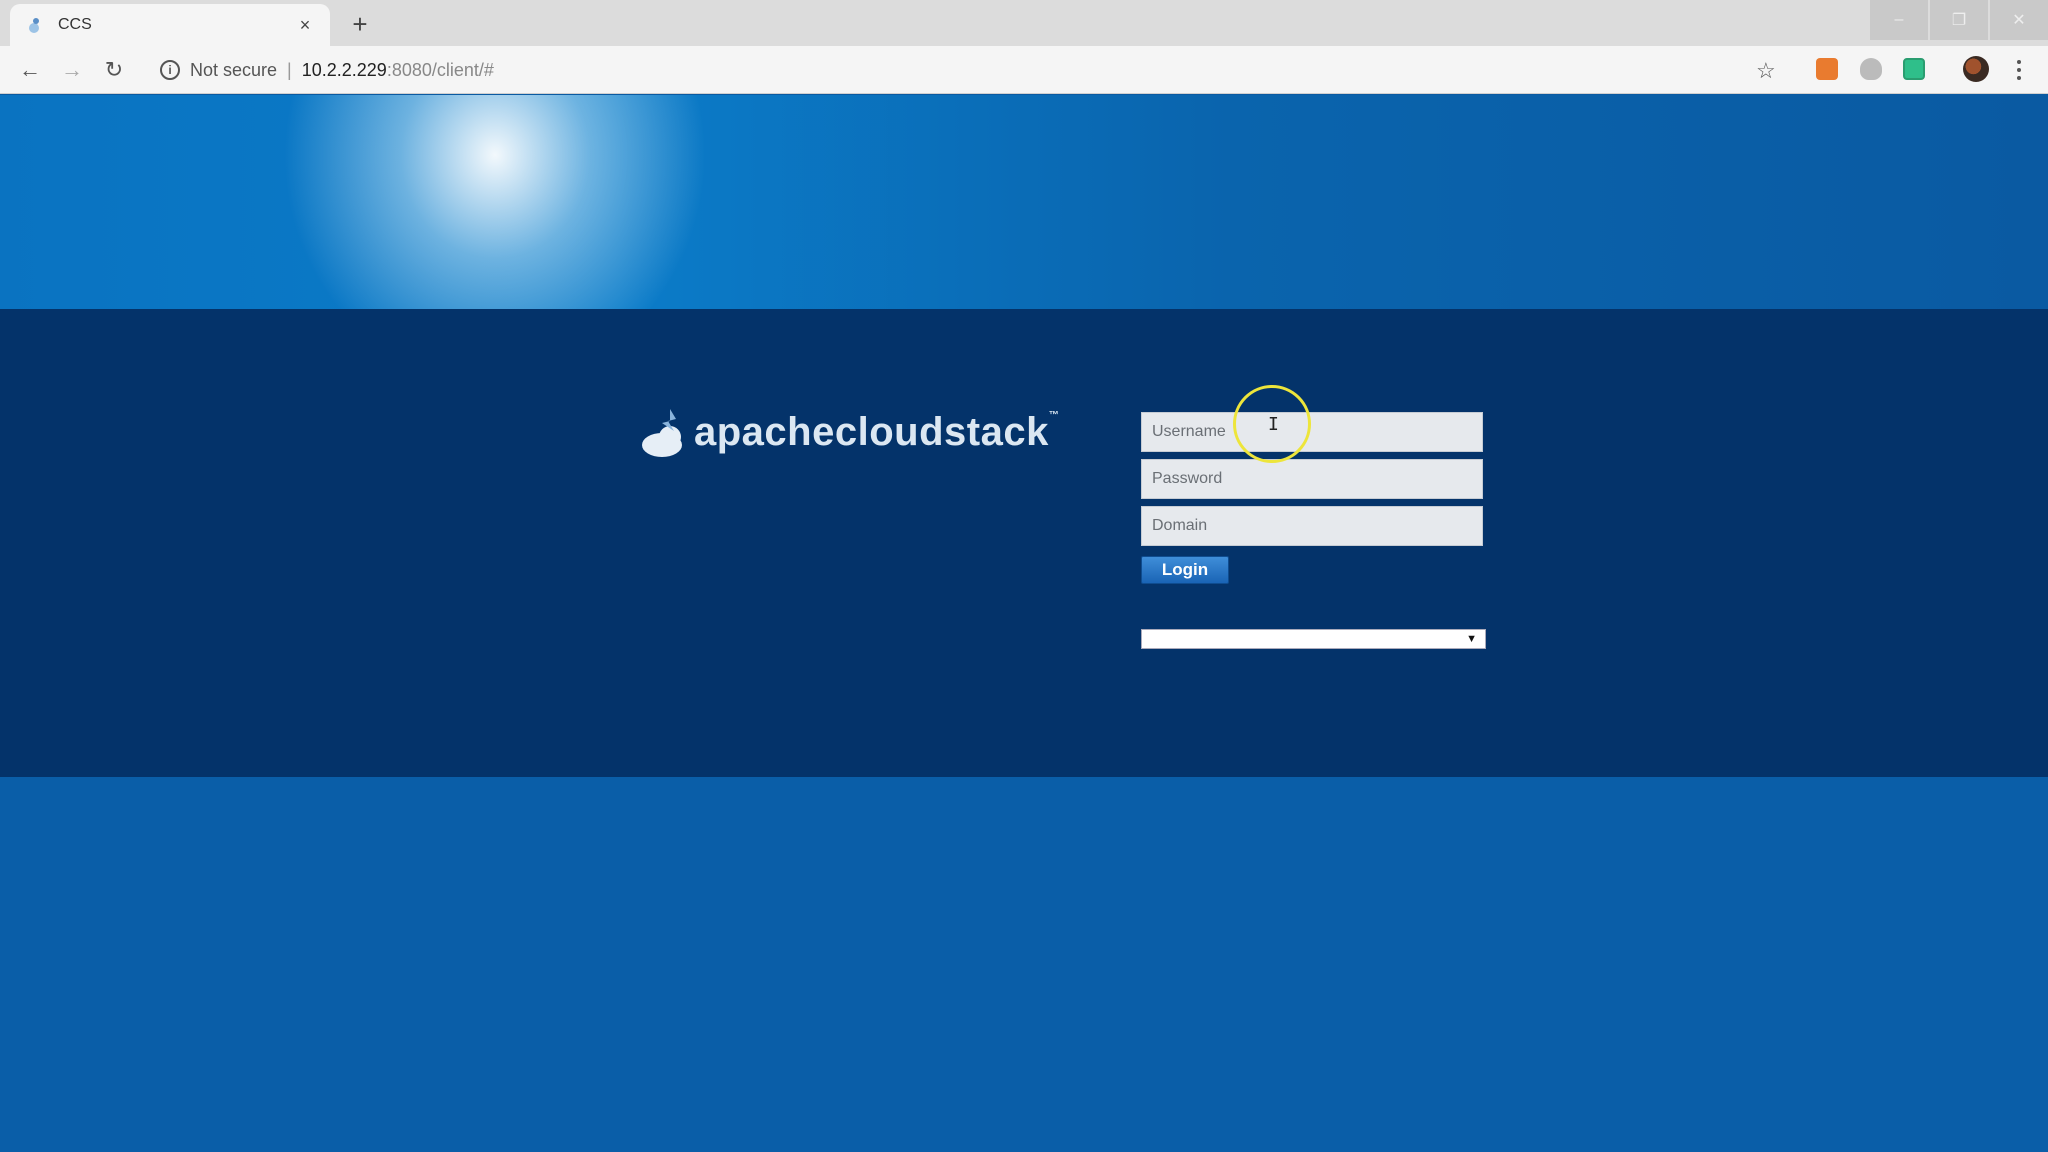 The height and width of the screenshot is (1152, 2048). I want to click on minimize-button: –, so click(1899, 20).